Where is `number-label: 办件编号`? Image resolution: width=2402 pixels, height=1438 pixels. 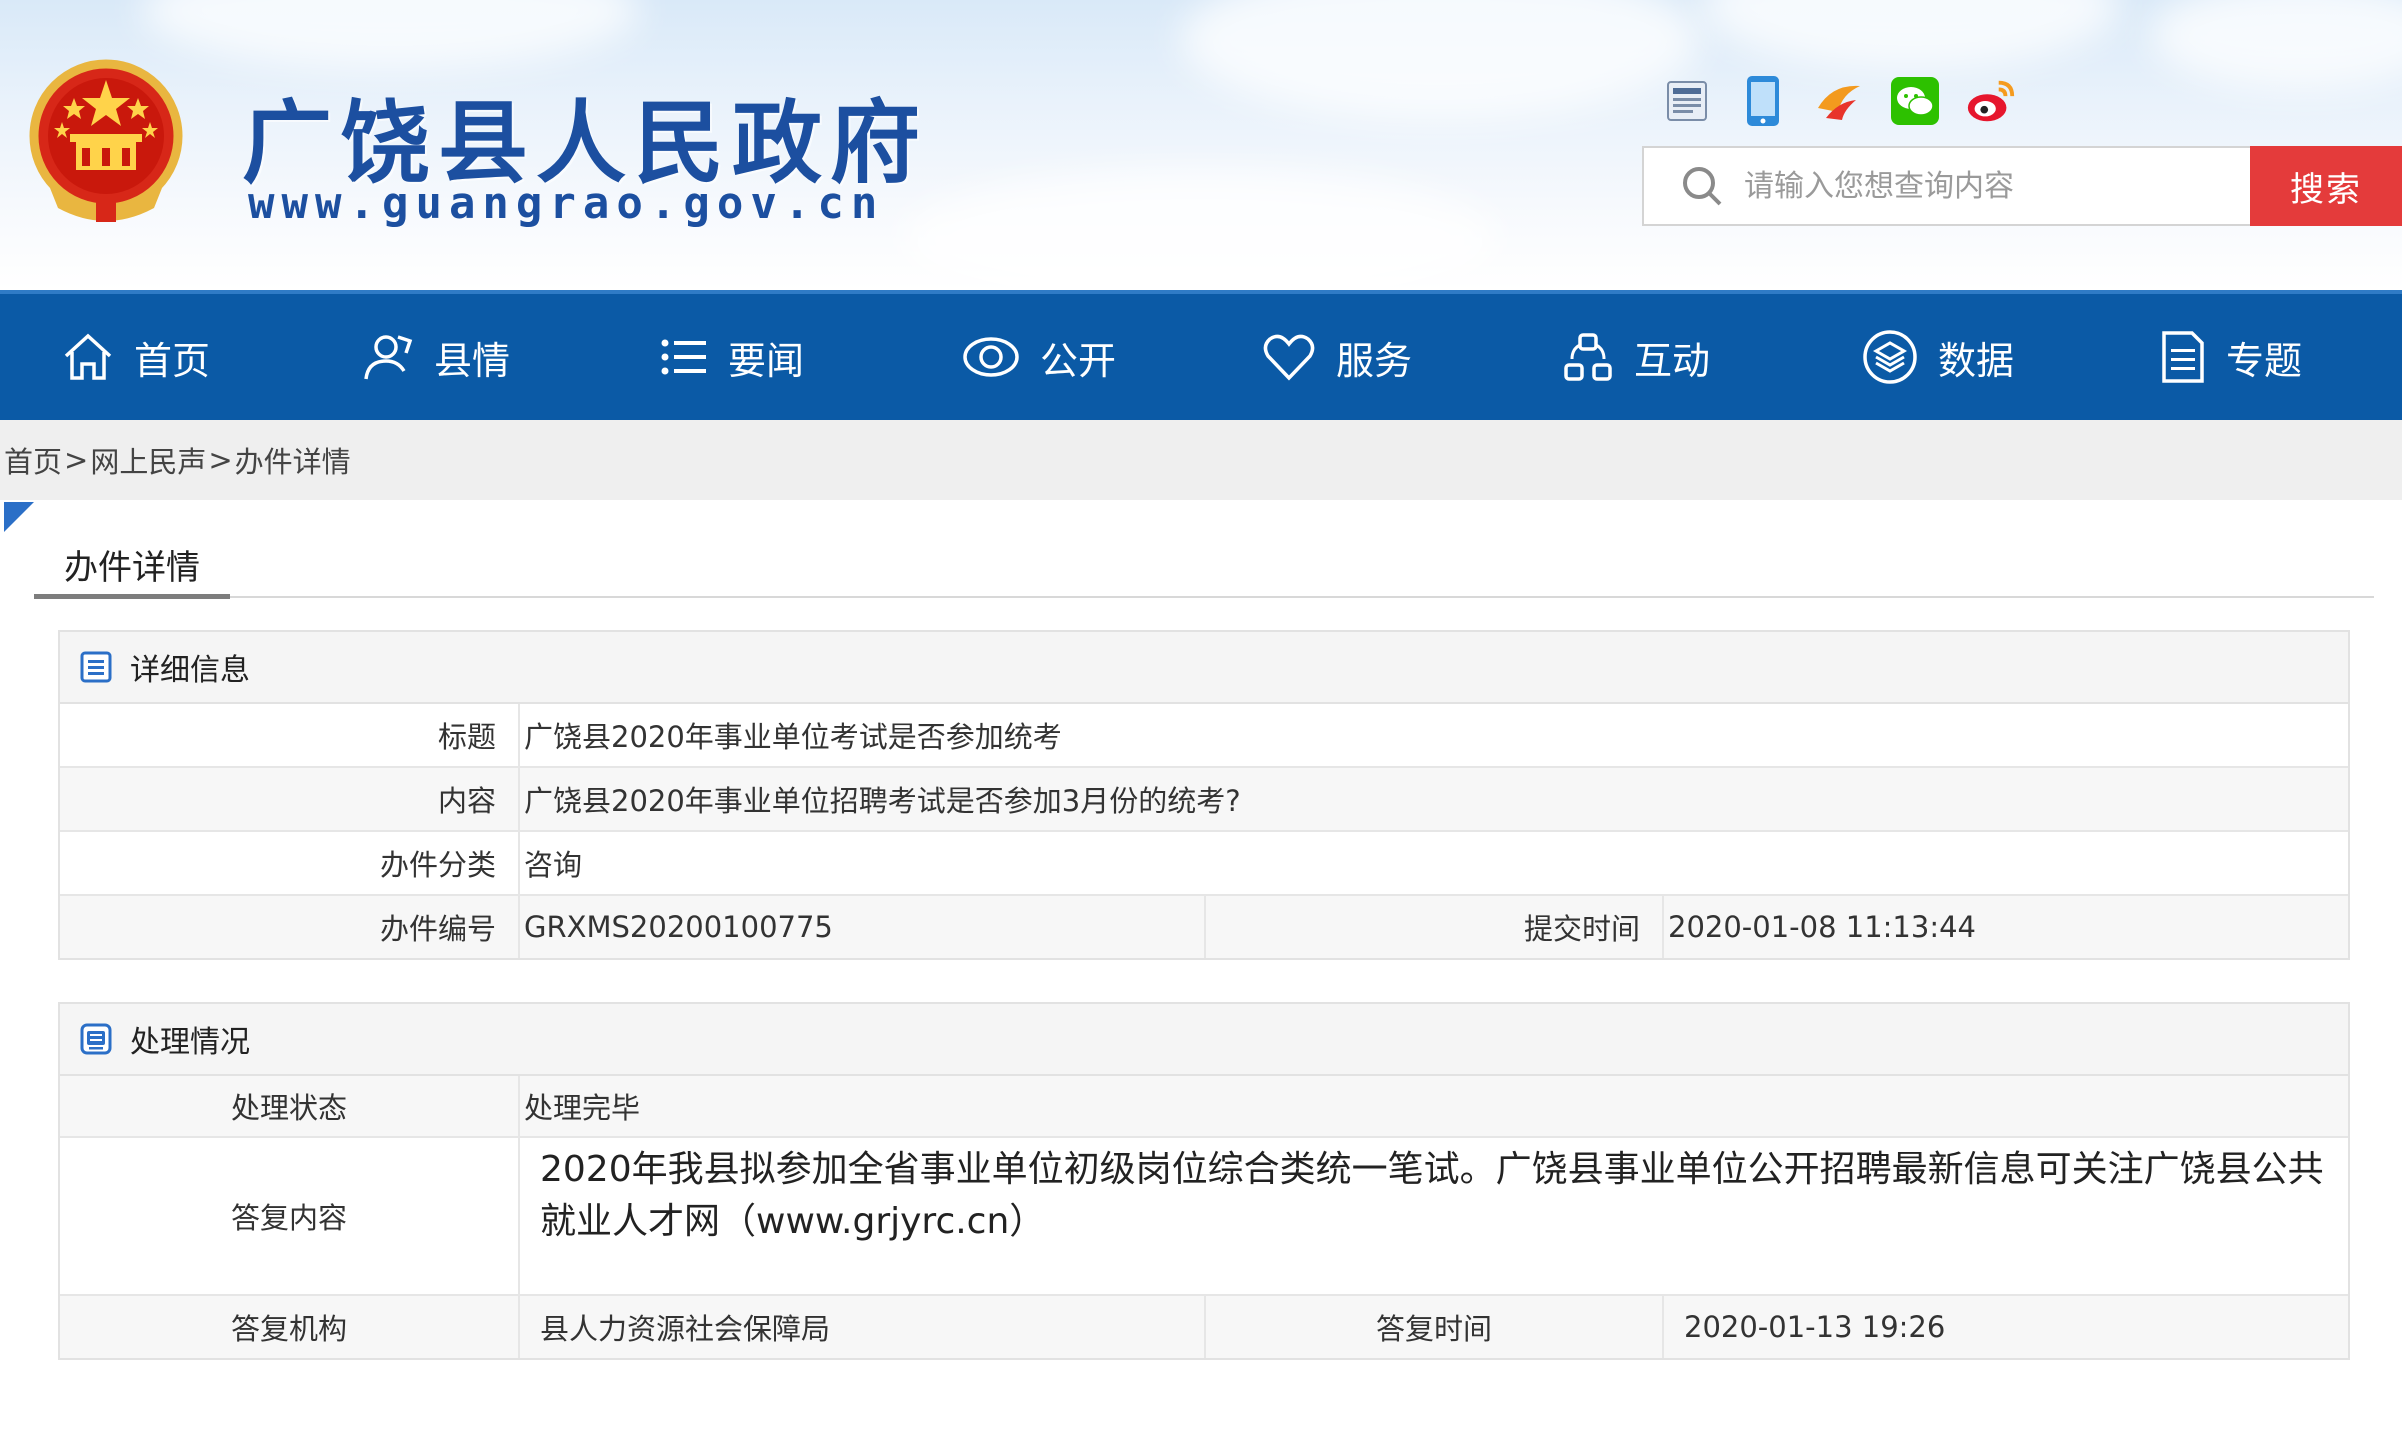 number-label: 办件编号 is located at coordinates (290, 927).